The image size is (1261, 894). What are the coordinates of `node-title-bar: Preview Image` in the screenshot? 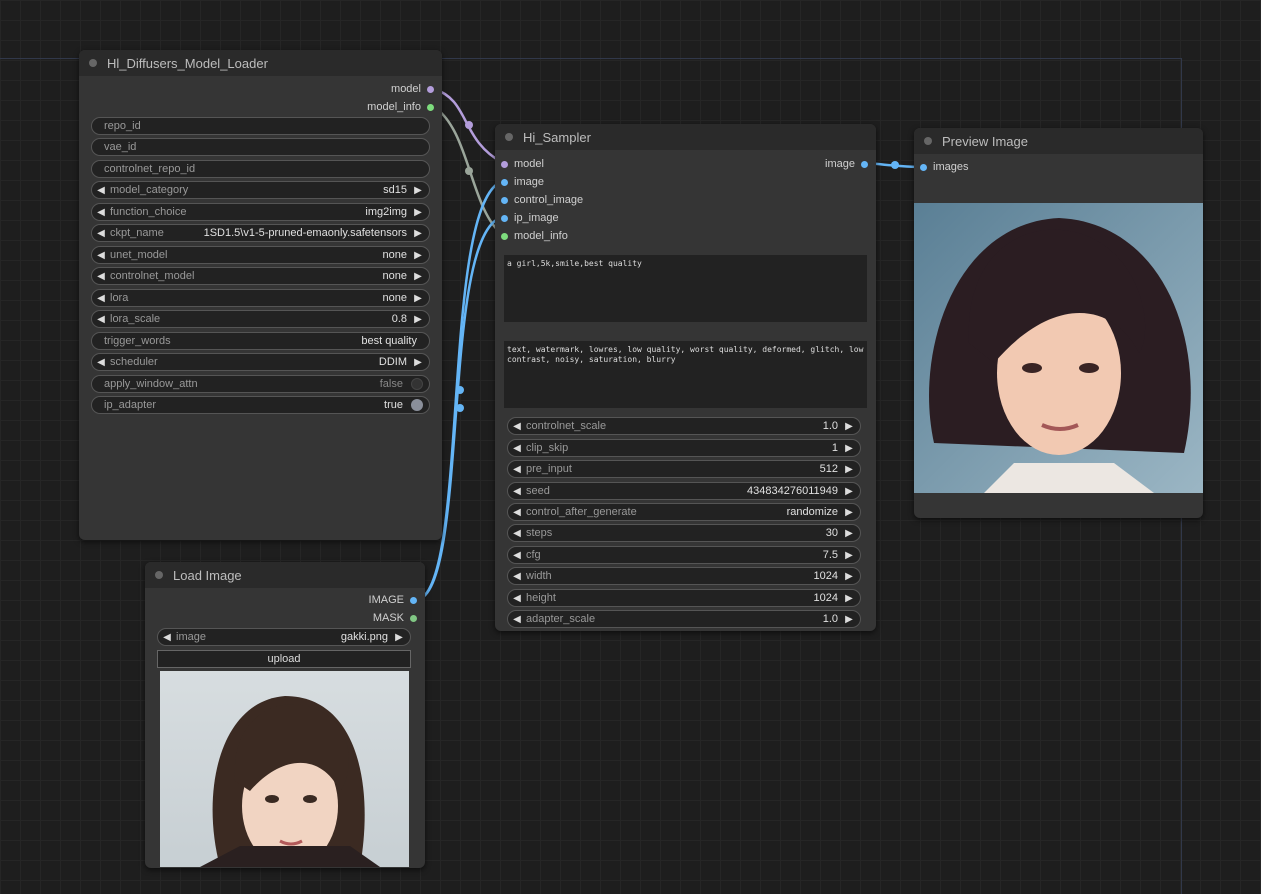 It's located at (1058, 141).